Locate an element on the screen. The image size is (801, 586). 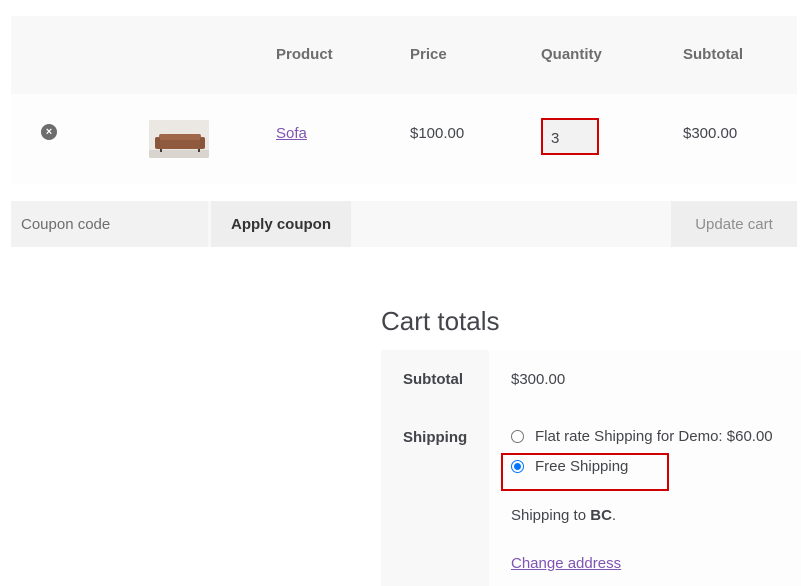
header-subtotal: Subtotal is located at coordinates (713, 54).